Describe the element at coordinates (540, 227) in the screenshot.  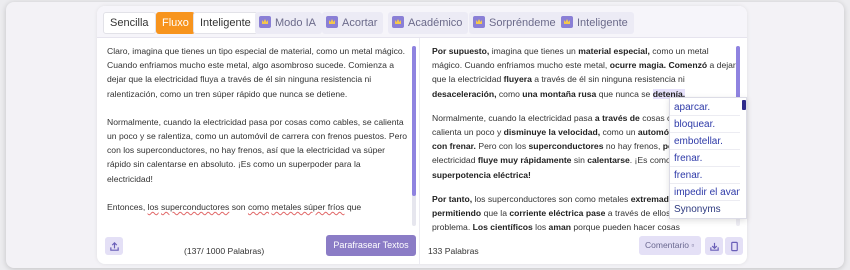
I see `output-text-segment: los` at that location.